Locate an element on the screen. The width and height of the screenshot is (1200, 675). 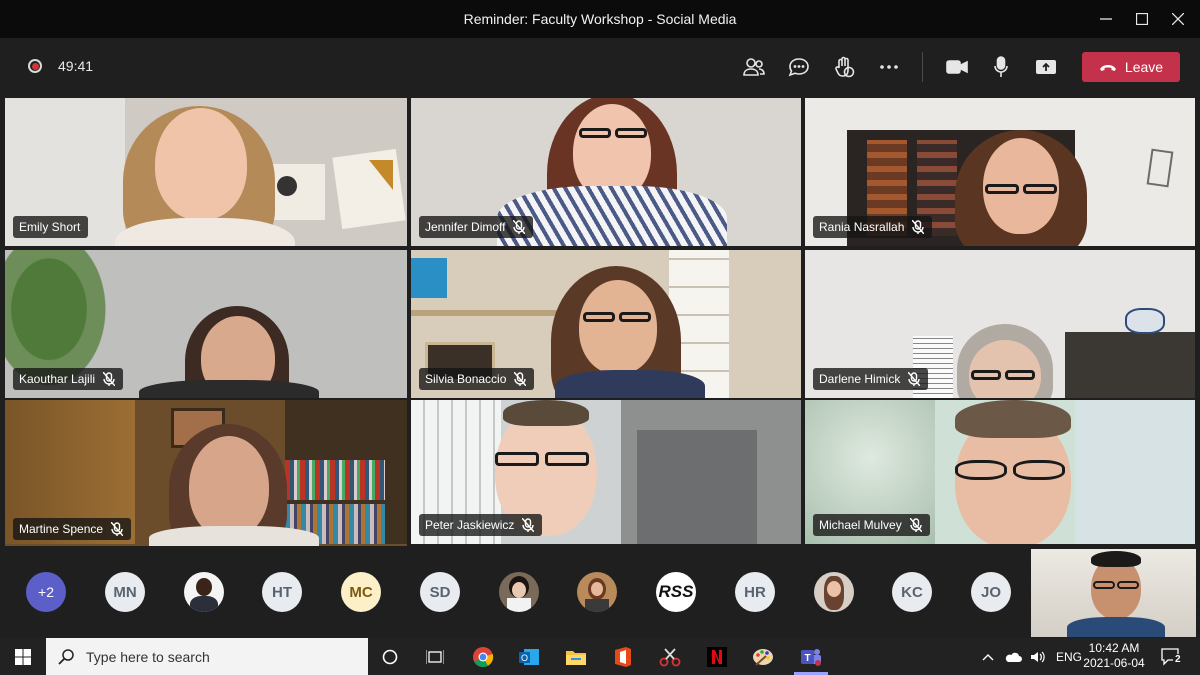
participant-name-tag: Kaouthar Lajili is located at coordinates (68, 379).